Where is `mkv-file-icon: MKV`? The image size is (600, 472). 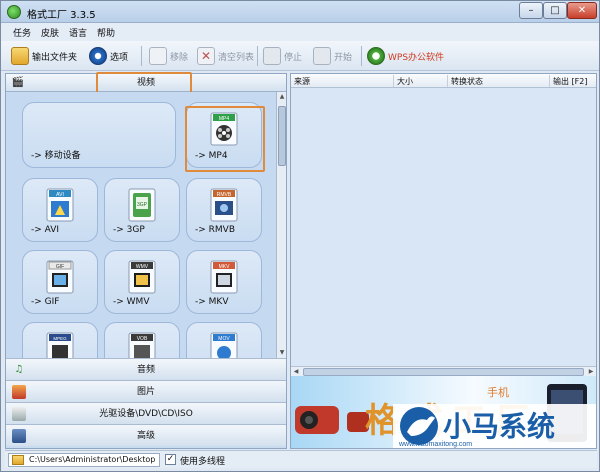
mkv-file-icon: MKV is located at coordinates (224, 277).